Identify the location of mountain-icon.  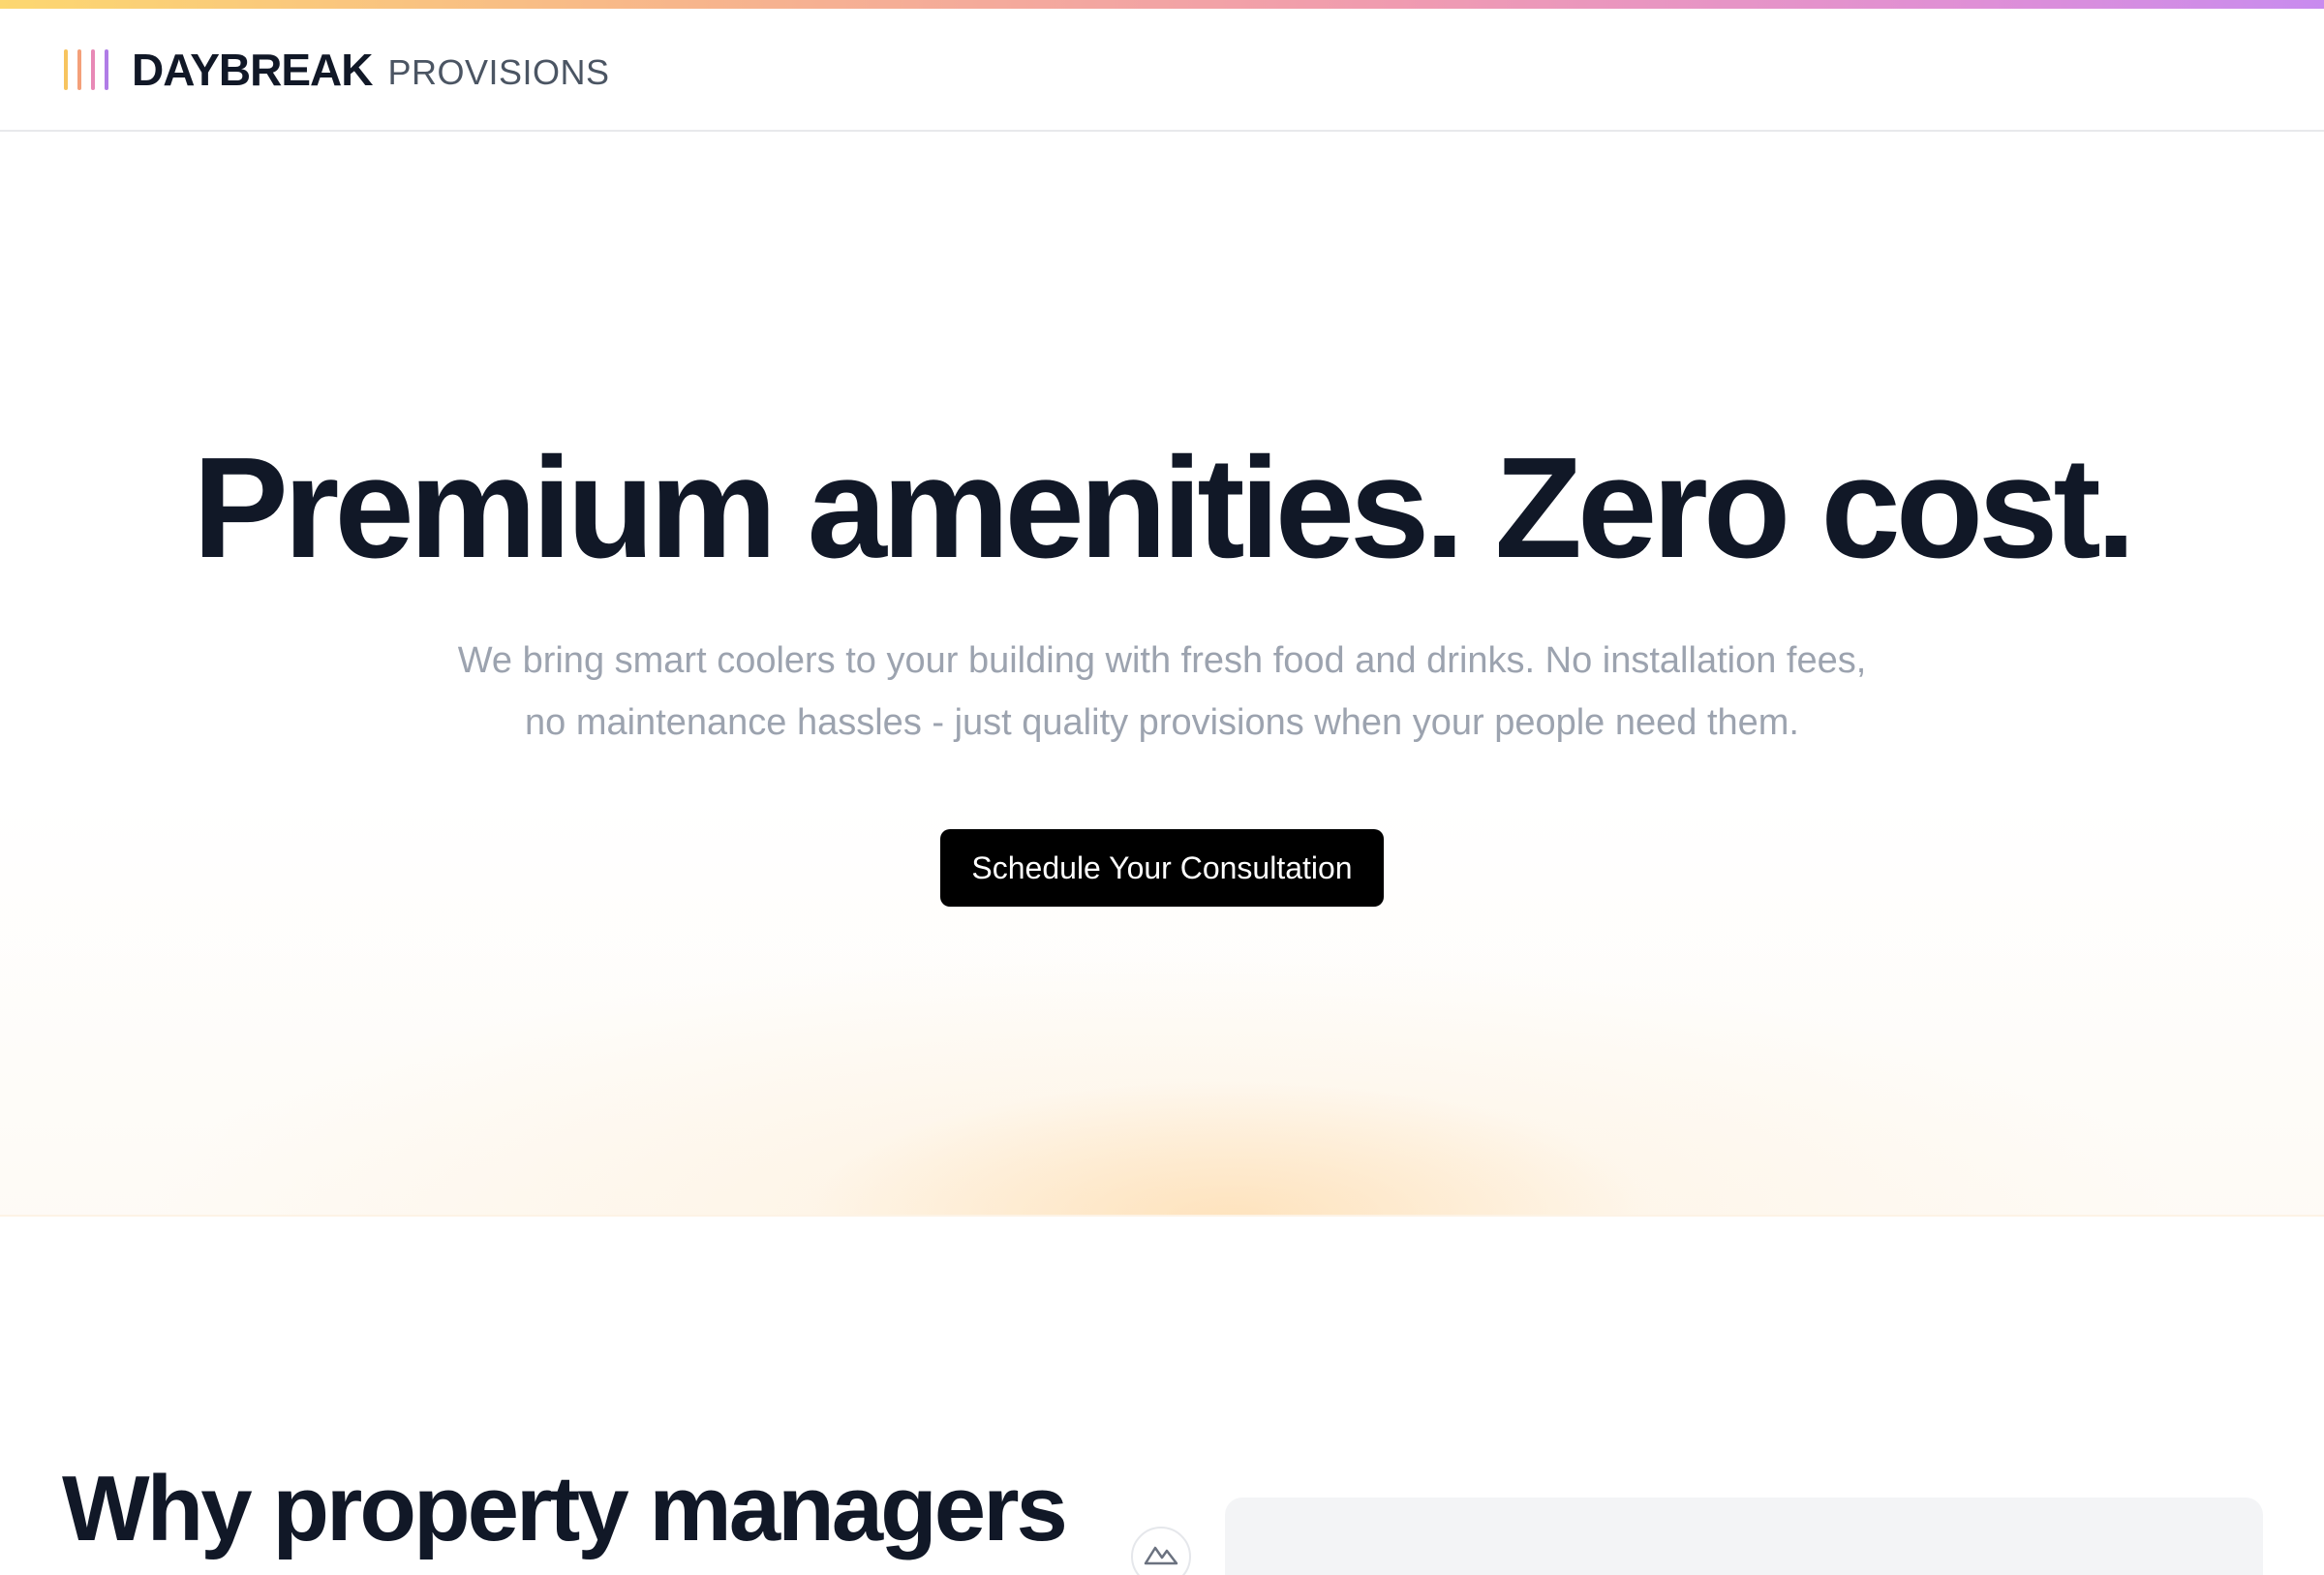
(1161, 1551).